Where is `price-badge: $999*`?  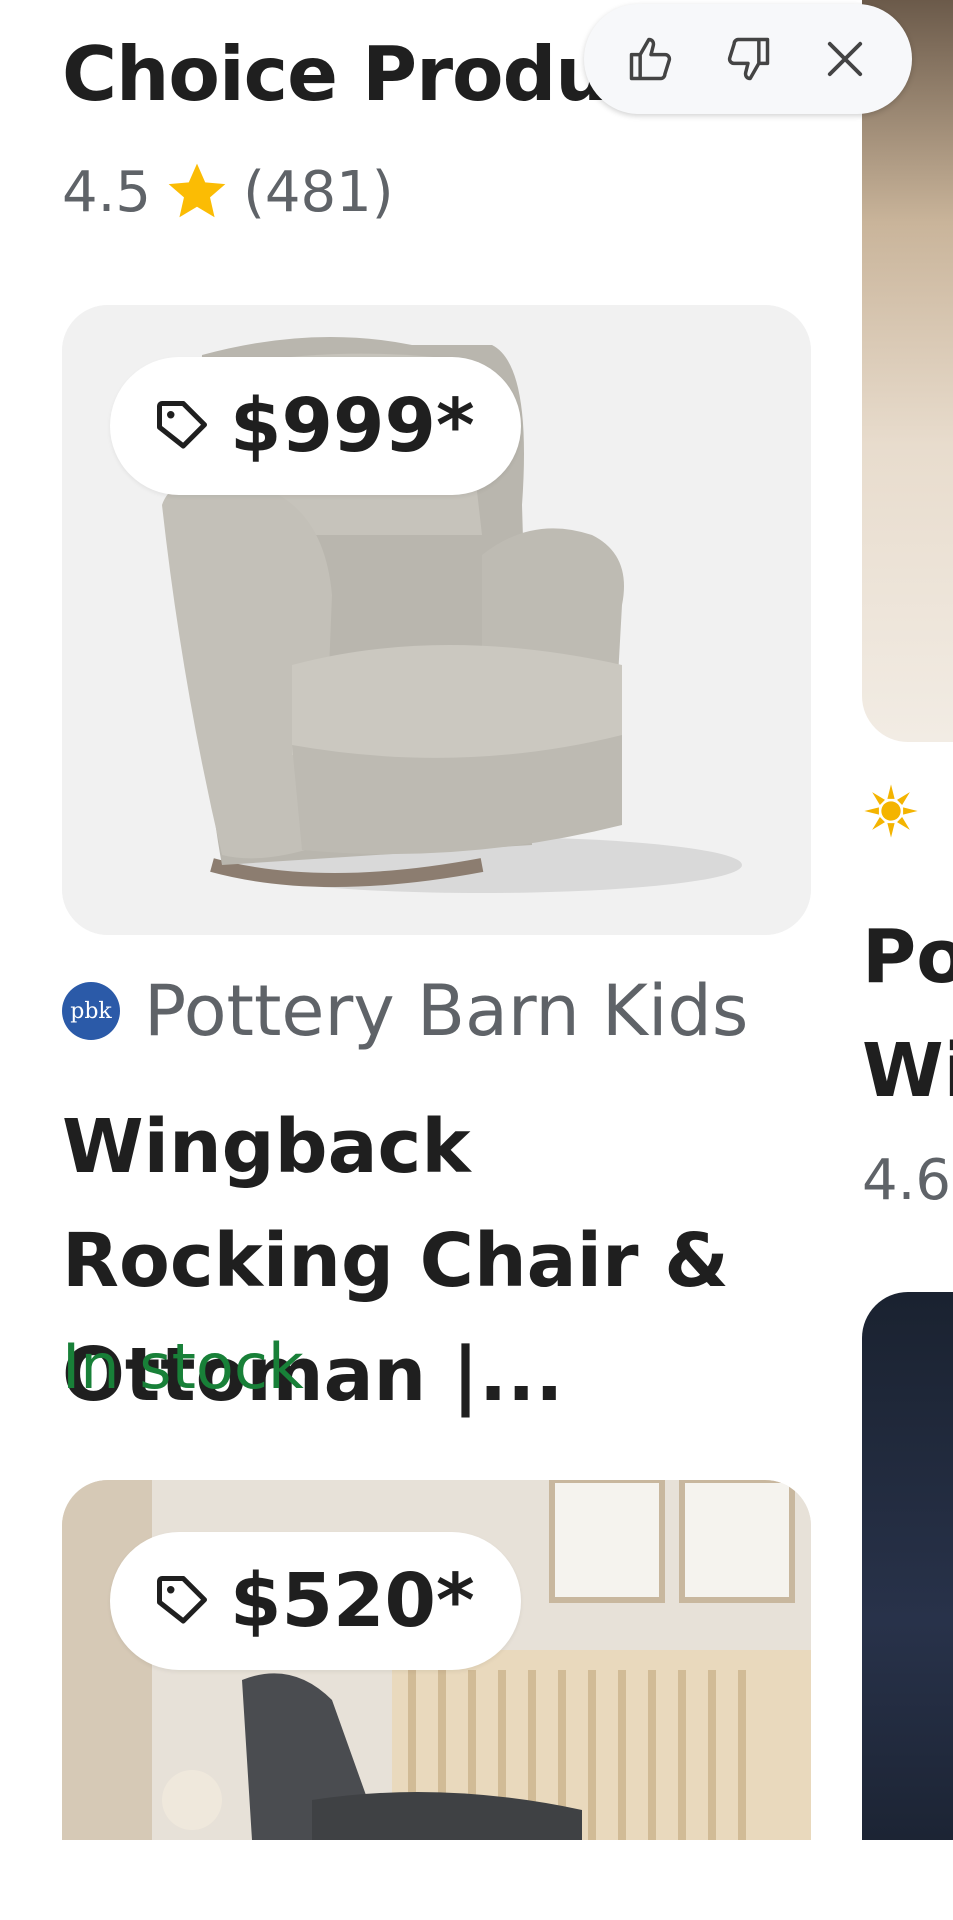 price-badge: $999* is located at coordinates (315, 426).